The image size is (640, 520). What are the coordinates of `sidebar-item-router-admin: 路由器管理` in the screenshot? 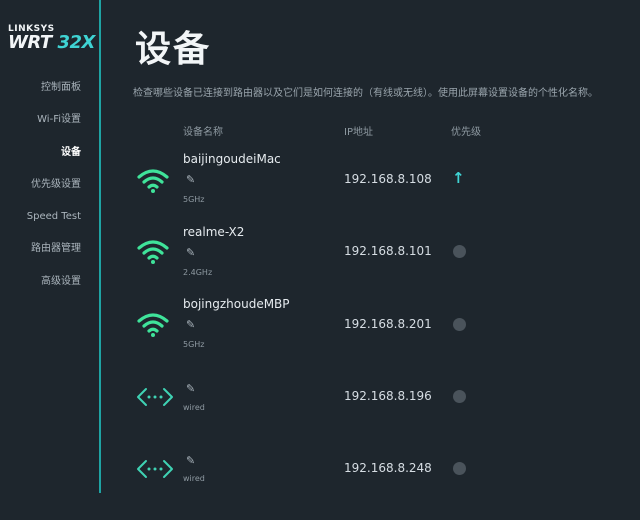 It's located at (54, 257).